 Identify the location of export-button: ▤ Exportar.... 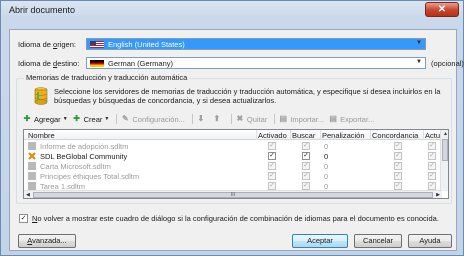
(351, 119).